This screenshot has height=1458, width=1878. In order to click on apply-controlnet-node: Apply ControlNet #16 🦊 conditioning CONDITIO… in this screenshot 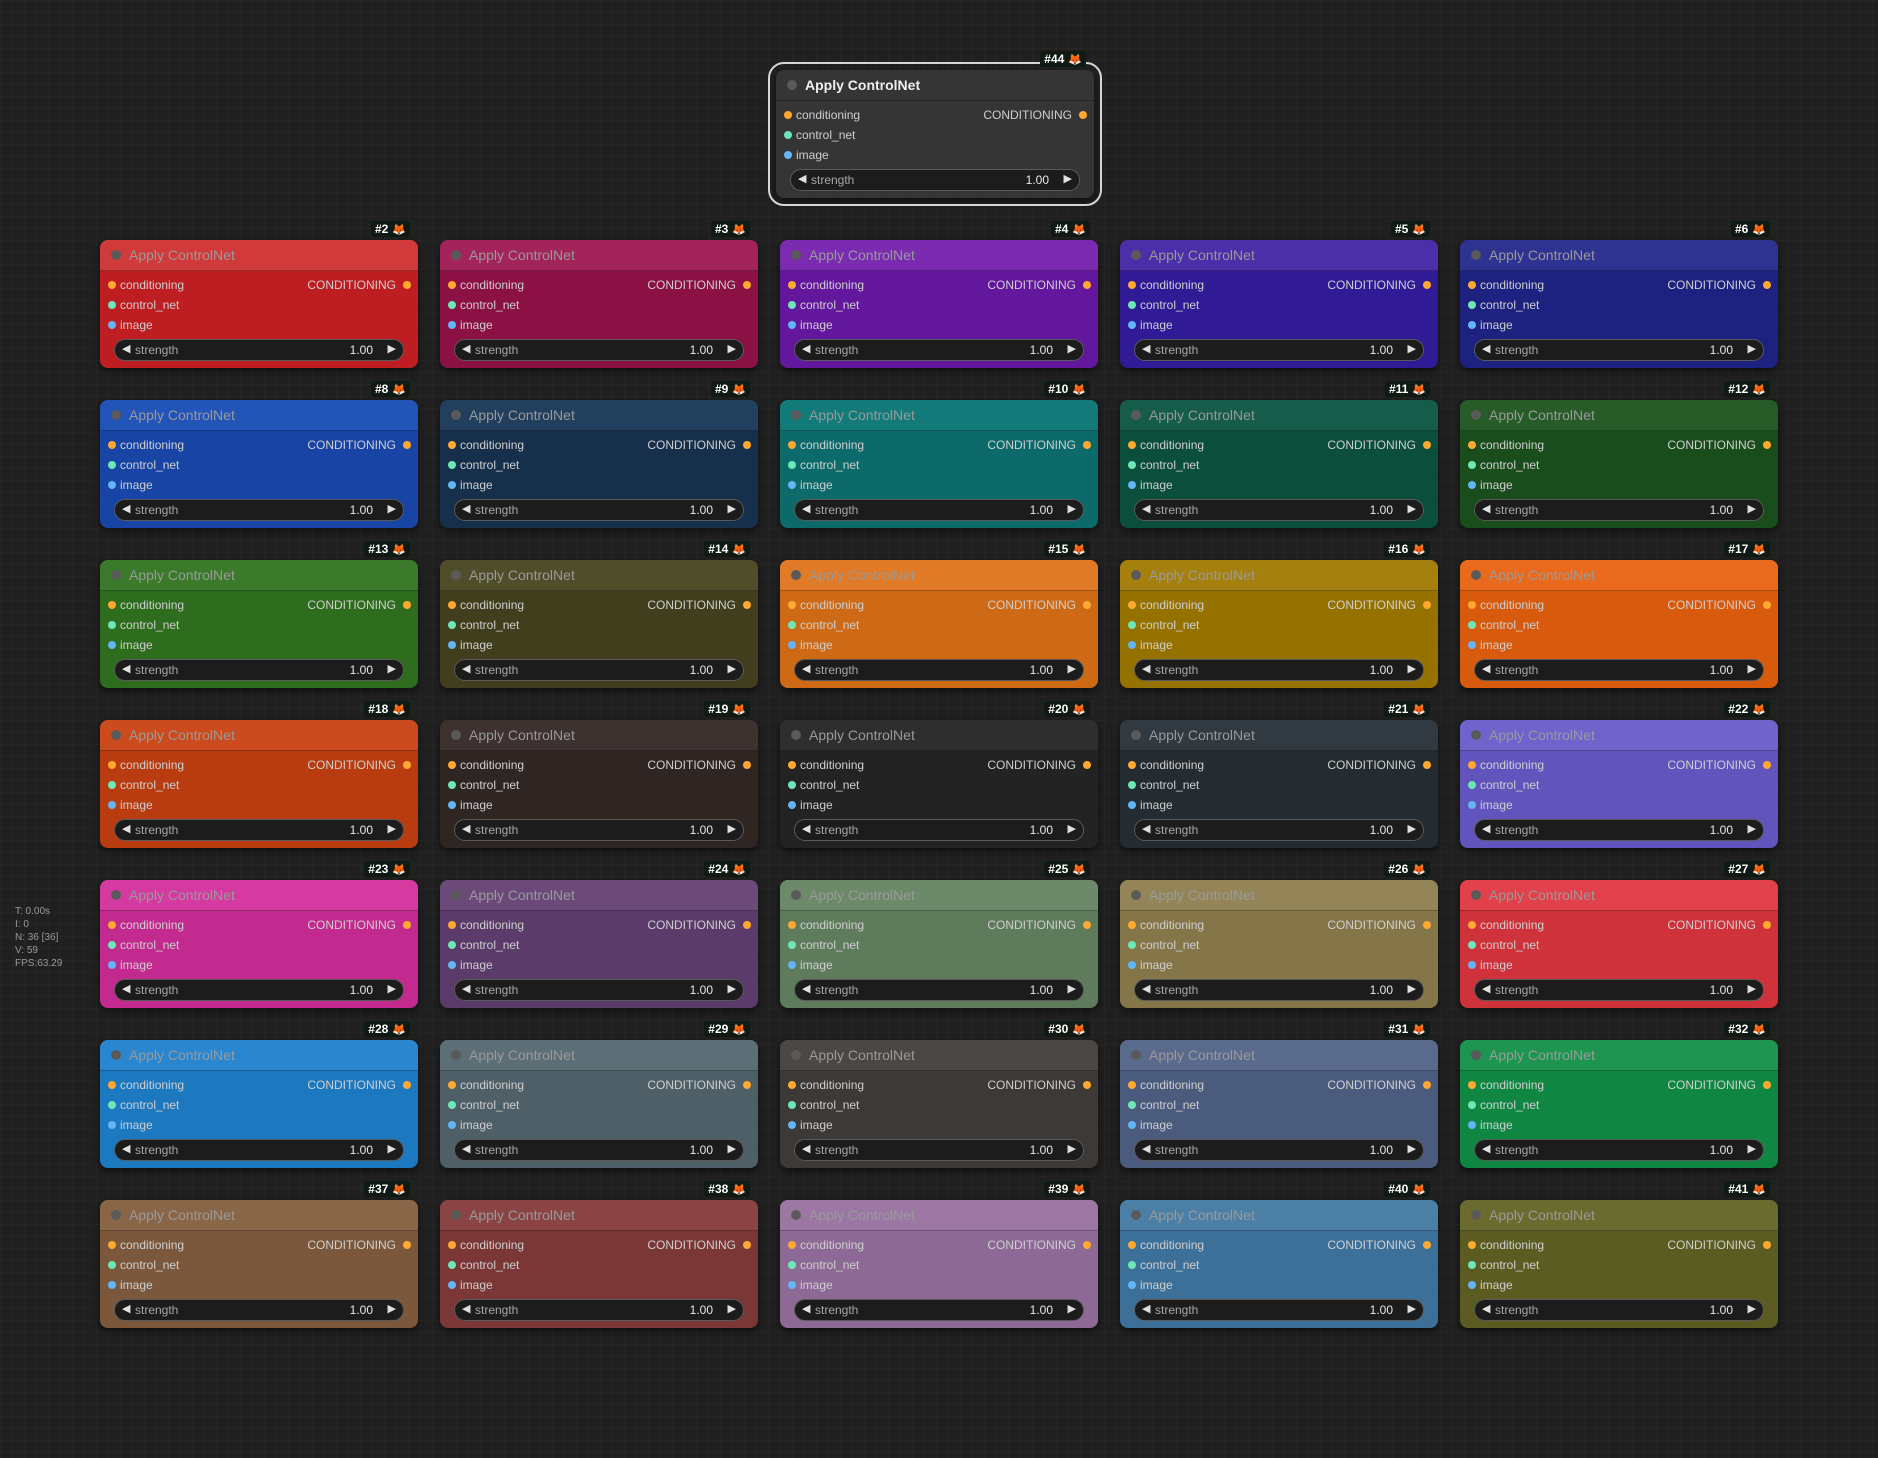, I will do `click(1279, 614)`.